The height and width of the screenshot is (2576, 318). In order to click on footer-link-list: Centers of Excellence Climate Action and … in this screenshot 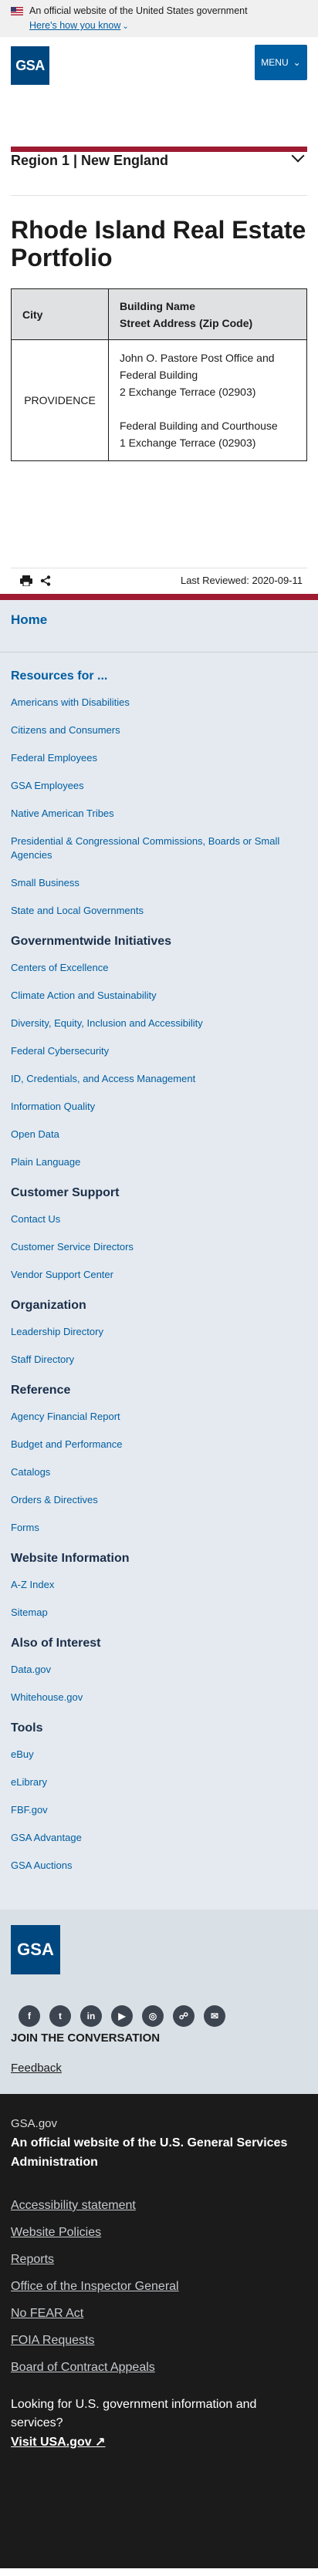, I will do `click(159, 1065)`.